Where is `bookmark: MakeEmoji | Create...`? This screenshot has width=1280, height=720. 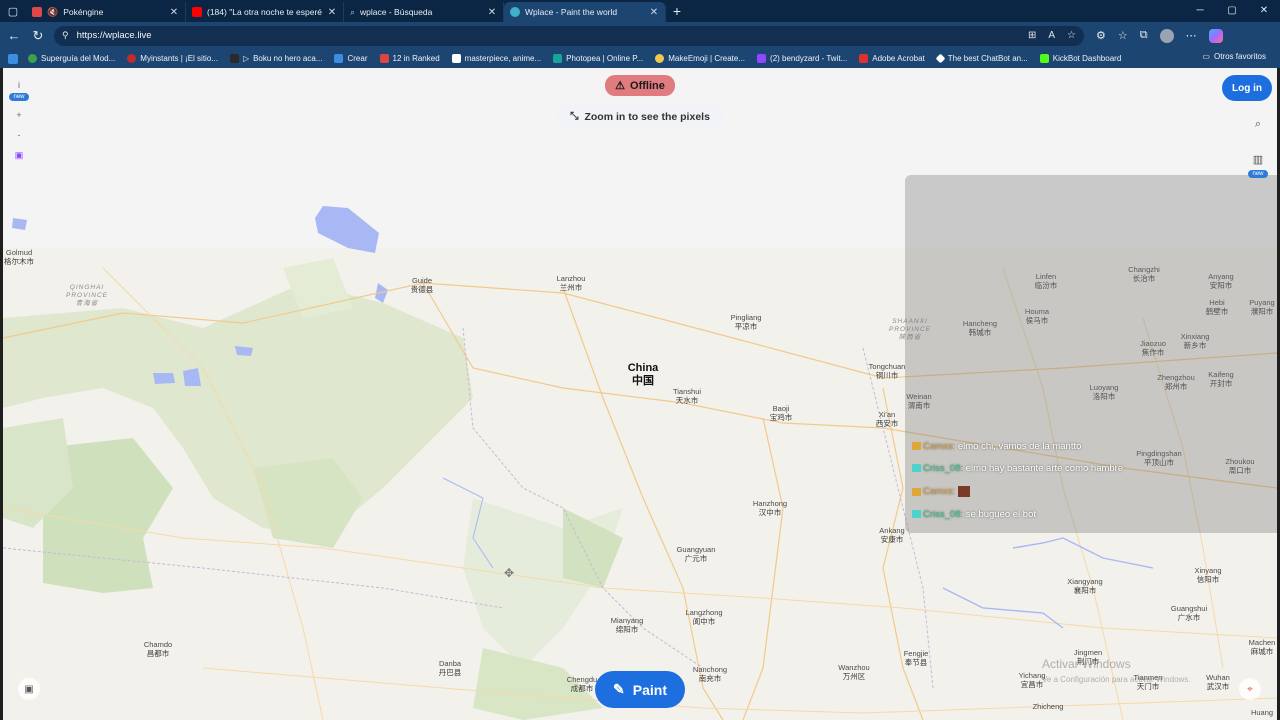
bookmark: MakeEmoji | Create... is located at coordinates (700, 58).